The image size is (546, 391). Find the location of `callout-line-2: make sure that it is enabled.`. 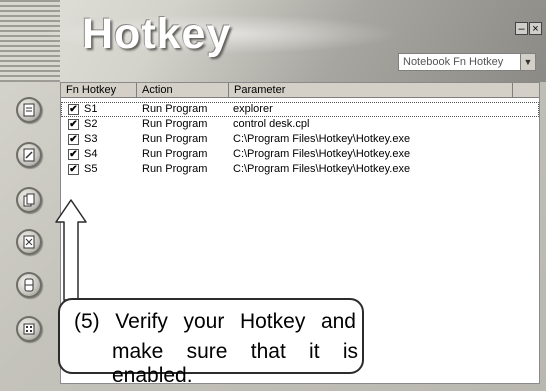

callout-line-2: make sure that it is enabled. is located at coordinates (235, 363).